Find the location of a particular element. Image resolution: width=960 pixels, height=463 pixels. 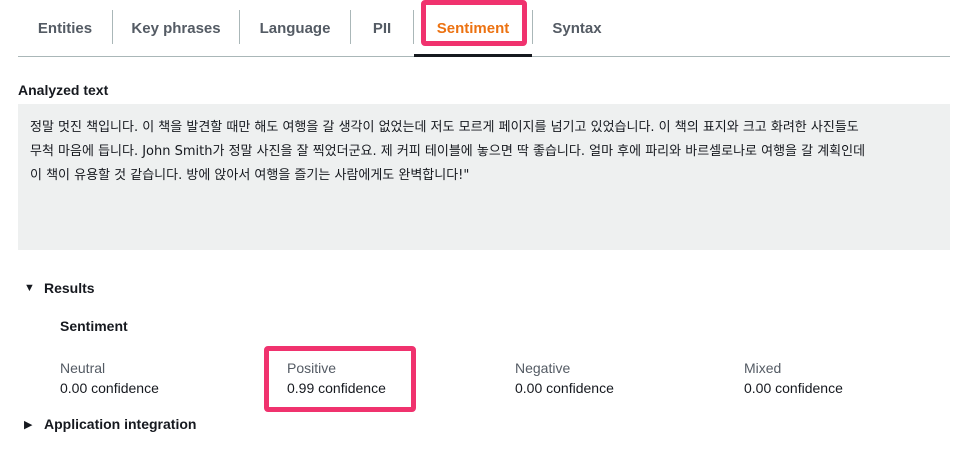

tab-label: Syntax is located at coordinates (577, 28).